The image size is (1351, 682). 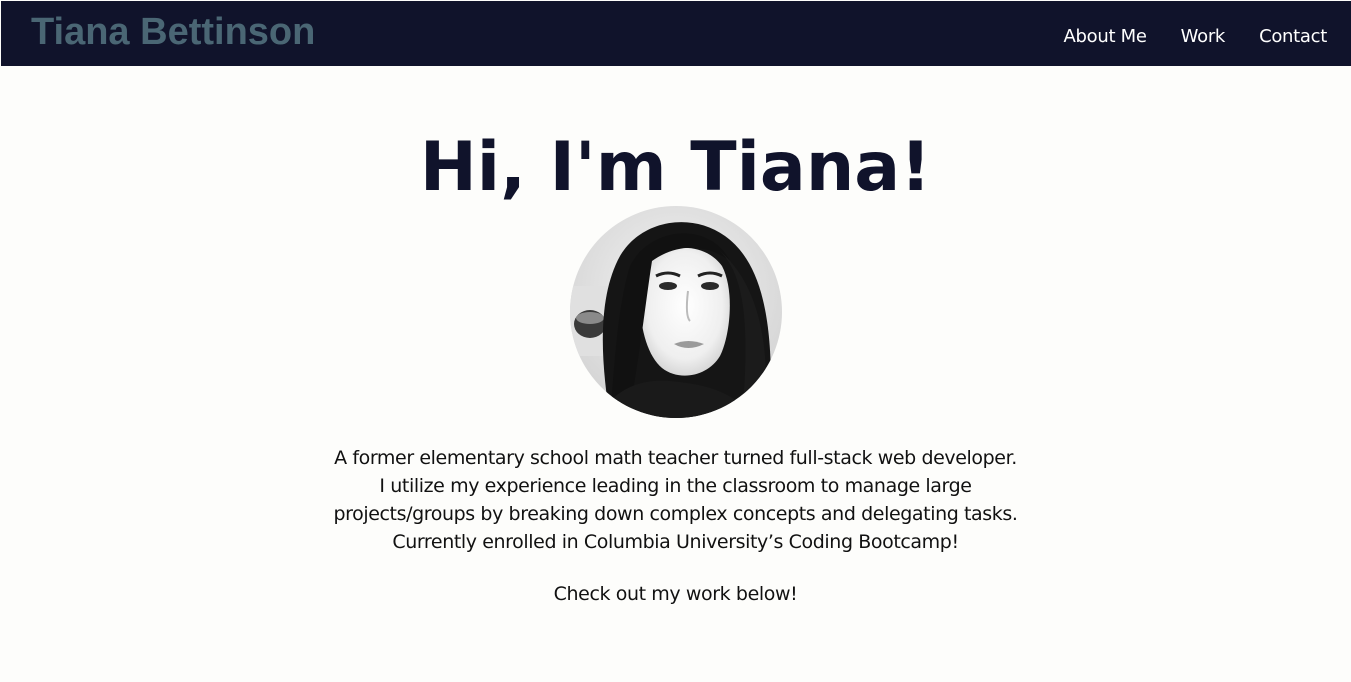 I want to click on profile-photo-image, so click(x=675, y=312).